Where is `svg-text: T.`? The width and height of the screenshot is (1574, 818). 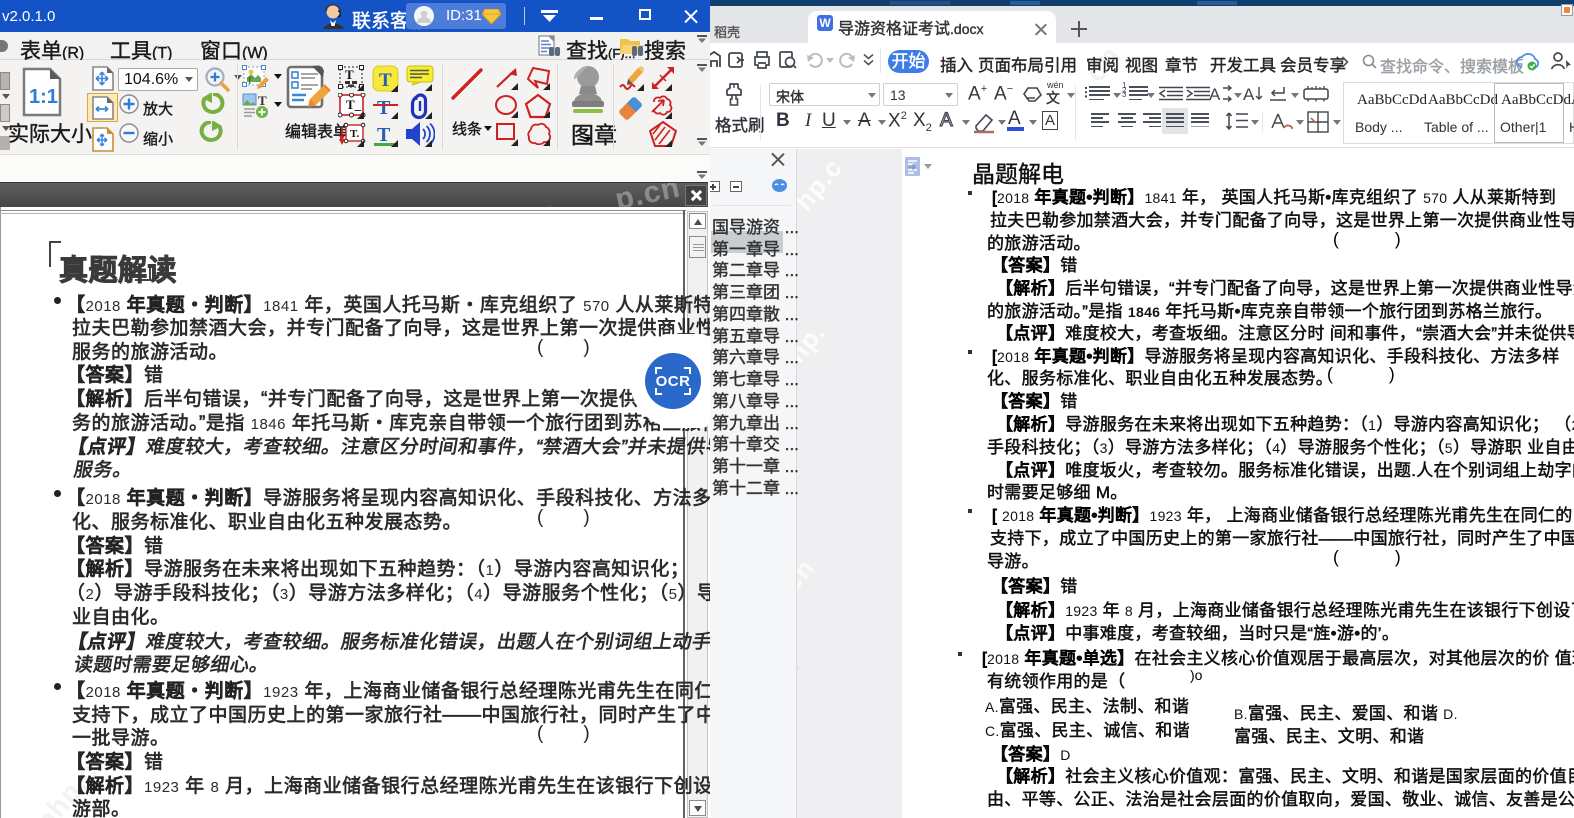 svg-text: T. is located at coordinates (355, 134).